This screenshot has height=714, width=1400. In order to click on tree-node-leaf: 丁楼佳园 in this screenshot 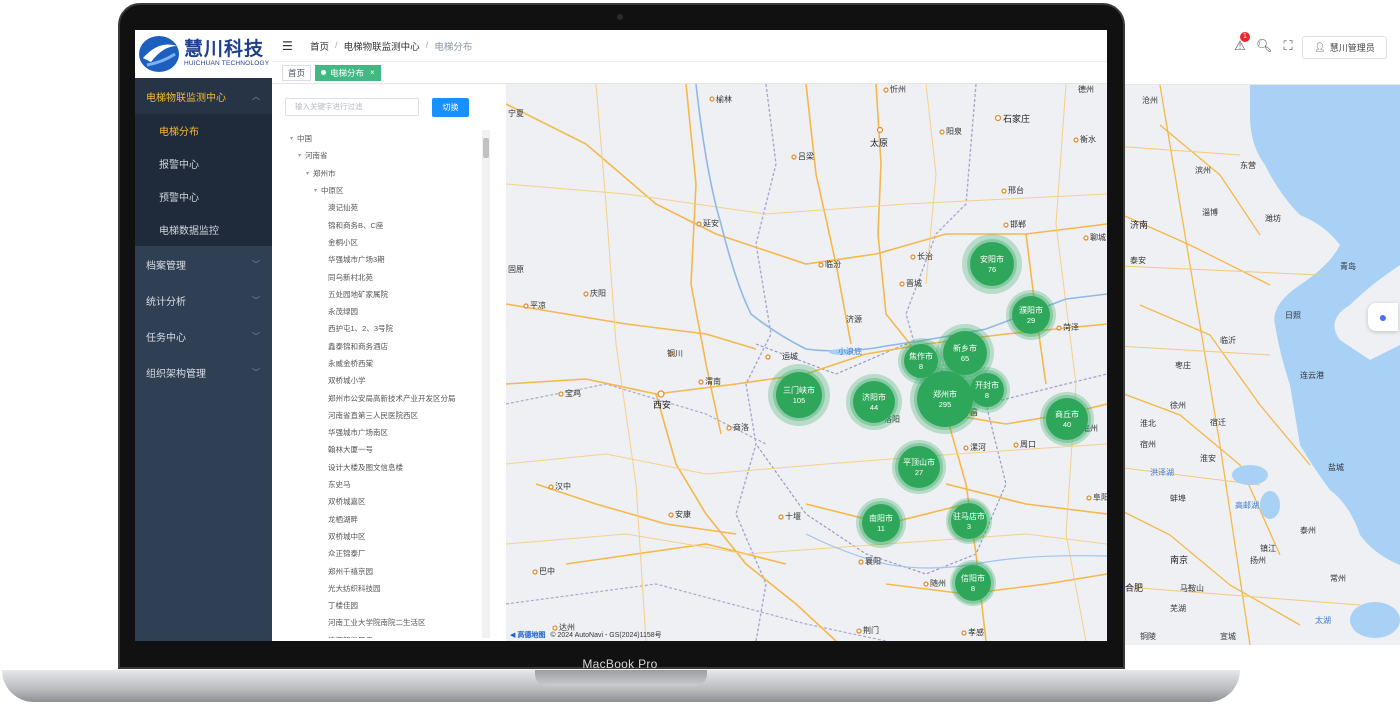, I will do `click(384, 605)`.